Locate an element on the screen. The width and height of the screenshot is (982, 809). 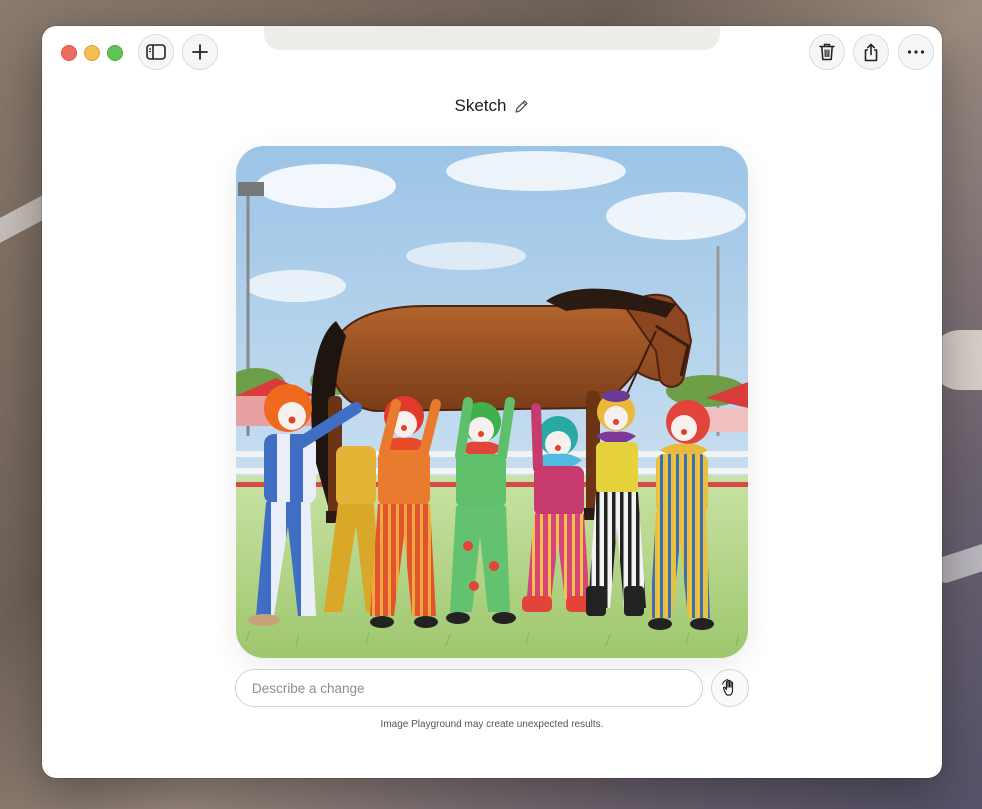
minimize-window-button is located at coordinates (92, 53).